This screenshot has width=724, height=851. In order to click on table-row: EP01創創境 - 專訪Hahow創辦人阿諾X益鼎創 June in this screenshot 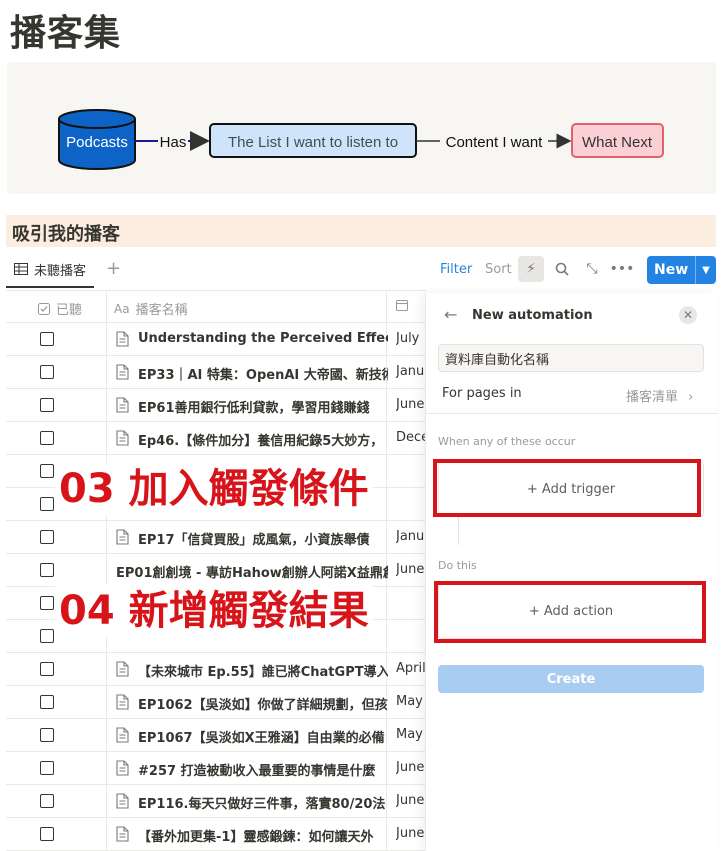, I will do `click(216, 570)`.